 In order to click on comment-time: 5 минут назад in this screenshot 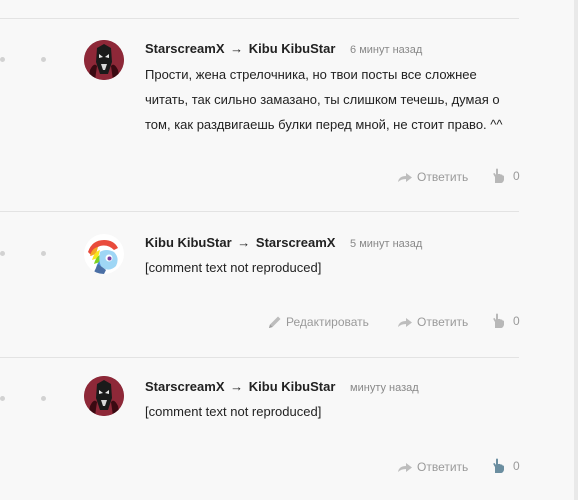, I will do `click(386, 244)`.